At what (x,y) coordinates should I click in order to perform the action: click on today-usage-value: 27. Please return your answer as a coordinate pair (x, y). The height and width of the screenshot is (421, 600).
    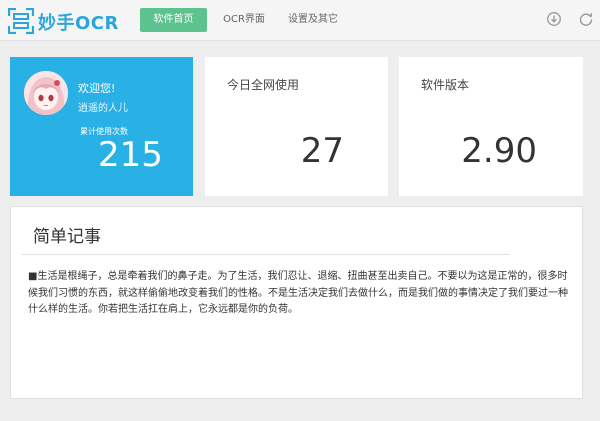
    Looking at the image, I should click on (322, 151).